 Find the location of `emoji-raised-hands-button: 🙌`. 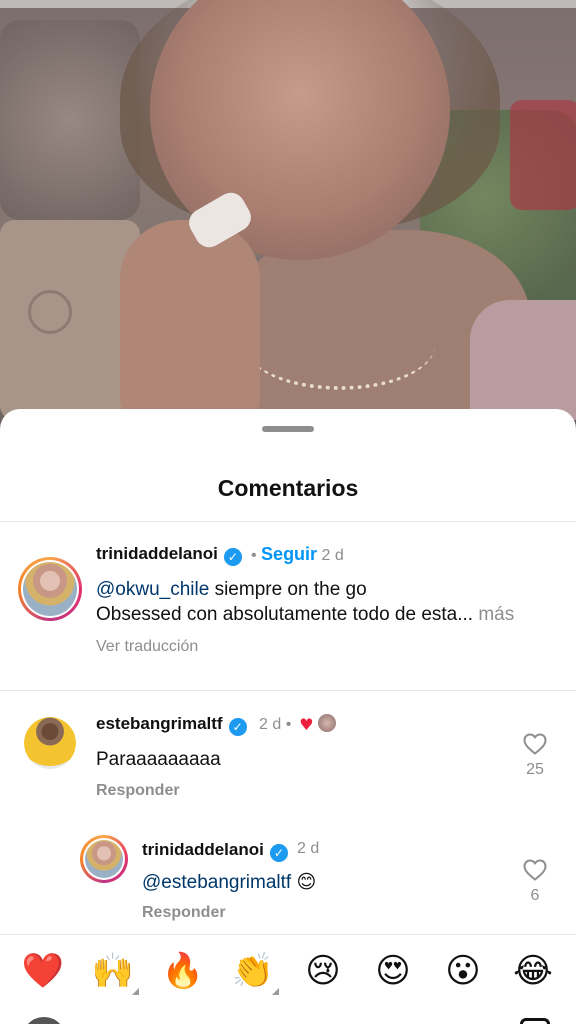

emoji-raised-hands-button: 🙌 is located at coordinates (115, 972).